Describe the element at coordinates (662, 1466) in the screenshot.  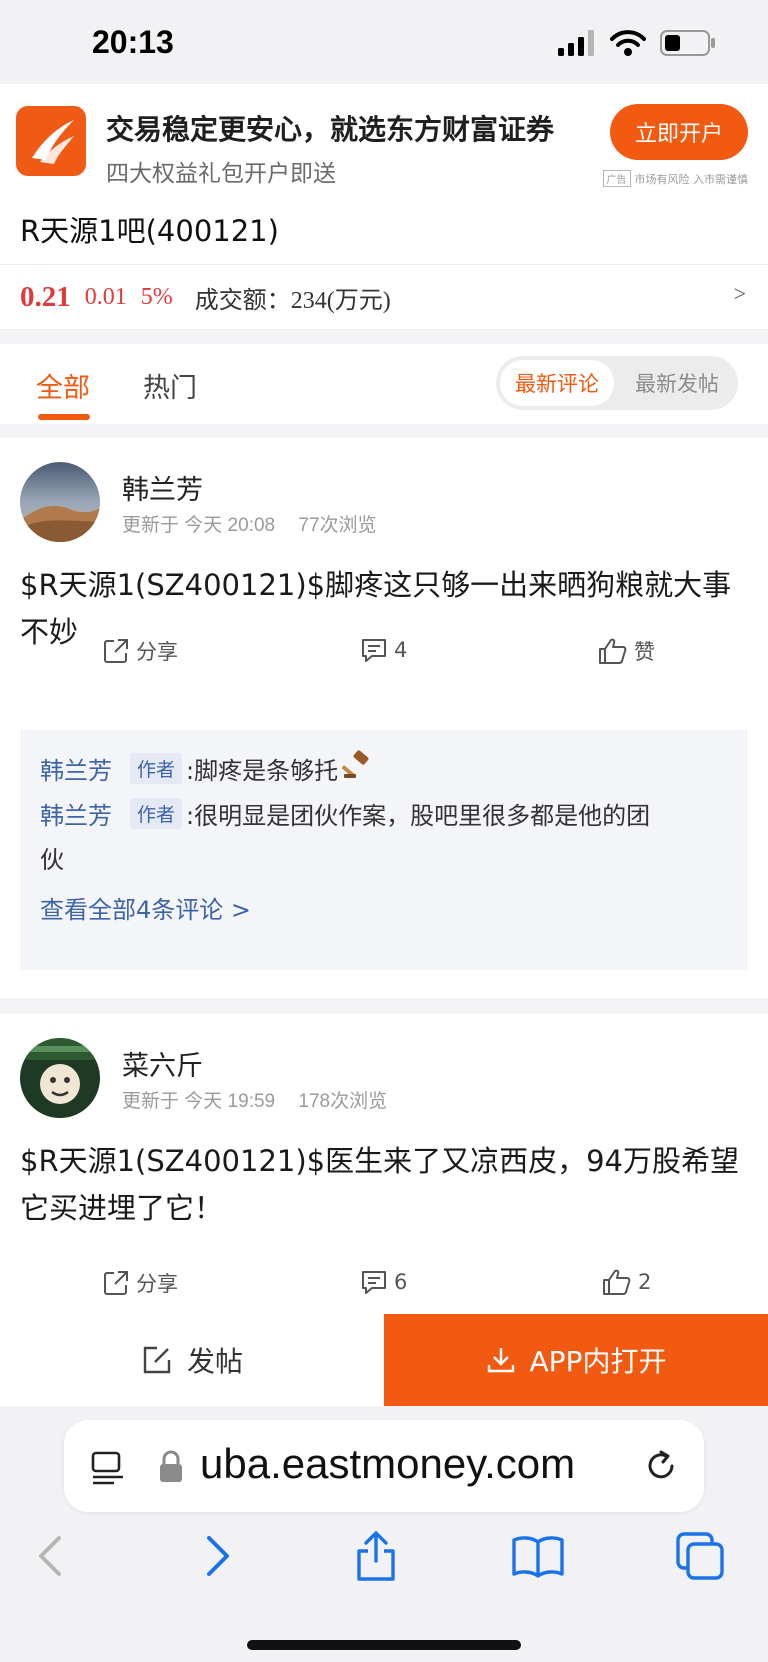
I see `reload-icon` at that location.